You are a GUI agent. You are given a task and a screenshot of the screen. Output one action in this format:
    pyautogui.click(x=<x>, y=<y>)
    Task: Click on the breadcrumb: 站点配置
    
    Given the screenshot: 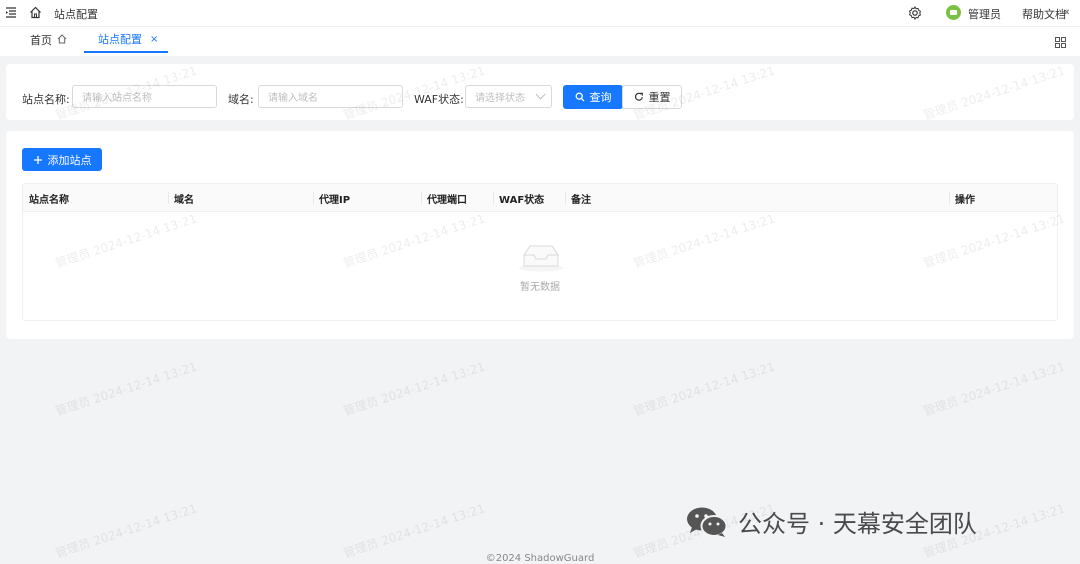 What is the action you would take?
    pyautogui.click(x=76, y=14)
    